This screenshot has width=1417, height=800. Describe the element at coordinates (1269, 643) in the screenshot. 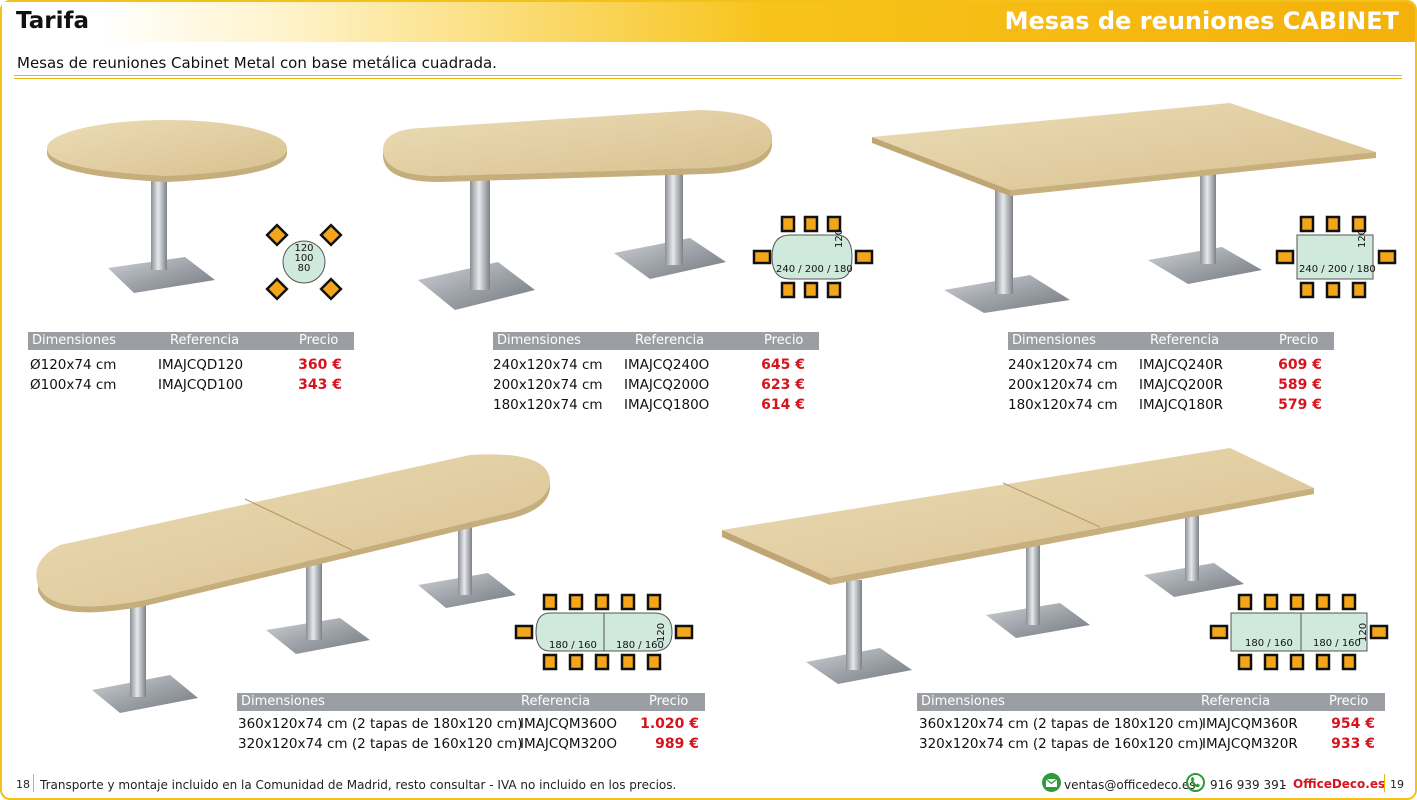

I see `modular-rectangular-diagram-length-a: 180 / 160` at that location.